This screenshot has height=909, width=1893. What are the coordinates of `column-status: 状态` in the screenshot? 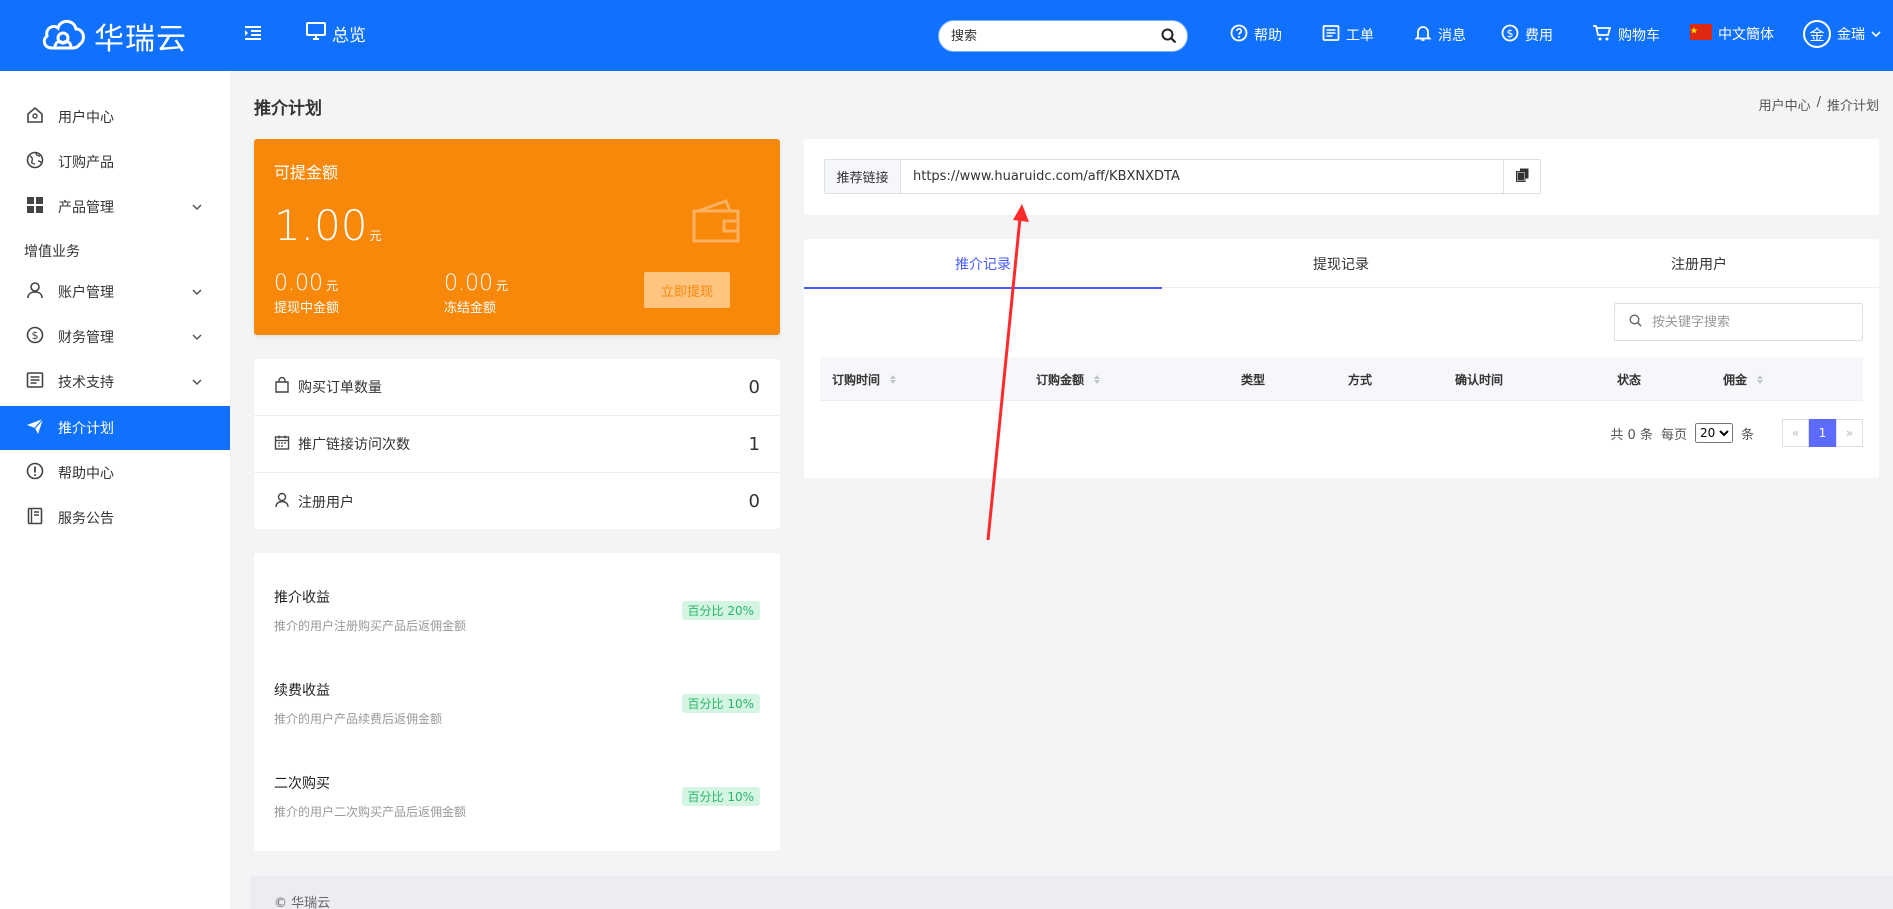 It's located at (1629, 380).